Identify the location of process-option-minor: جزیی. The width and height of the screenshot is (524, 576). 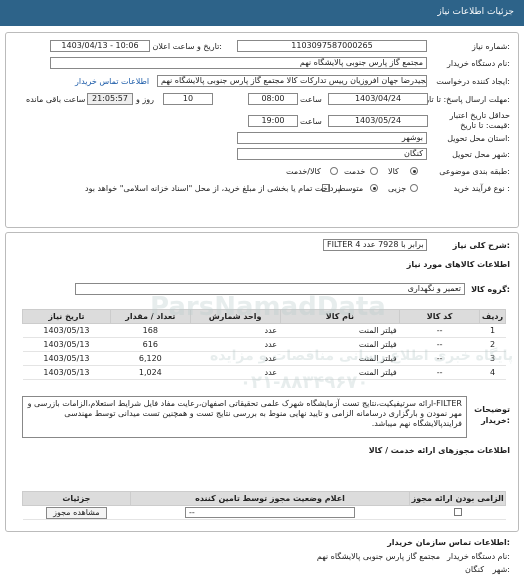
(397, 188).